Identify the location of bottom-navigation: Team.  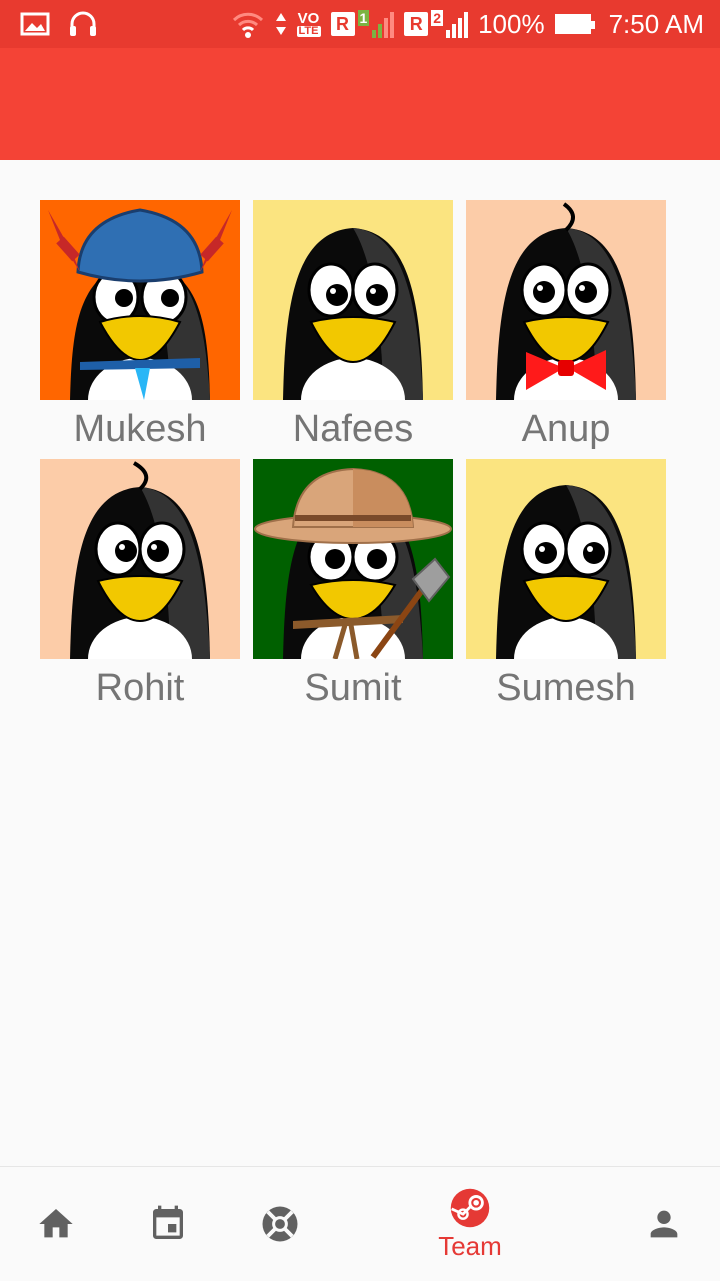
(360, 1223).